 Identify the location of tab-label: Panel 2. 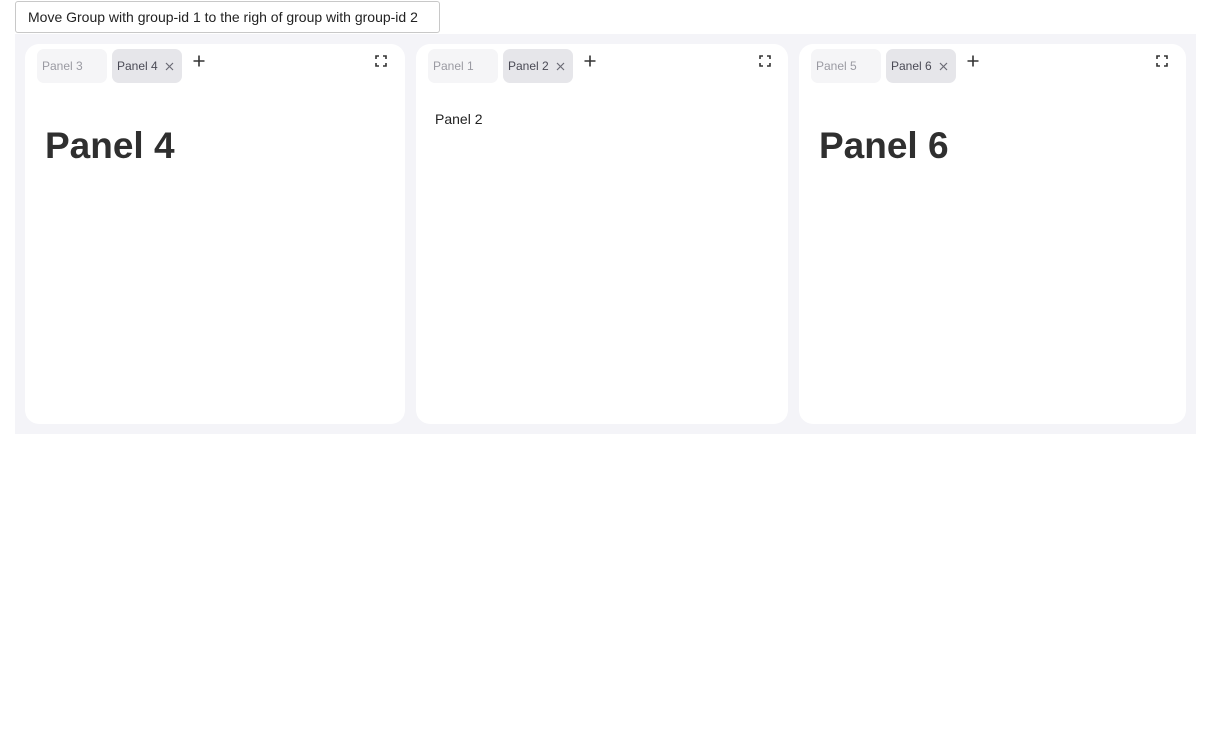
(528, 66).